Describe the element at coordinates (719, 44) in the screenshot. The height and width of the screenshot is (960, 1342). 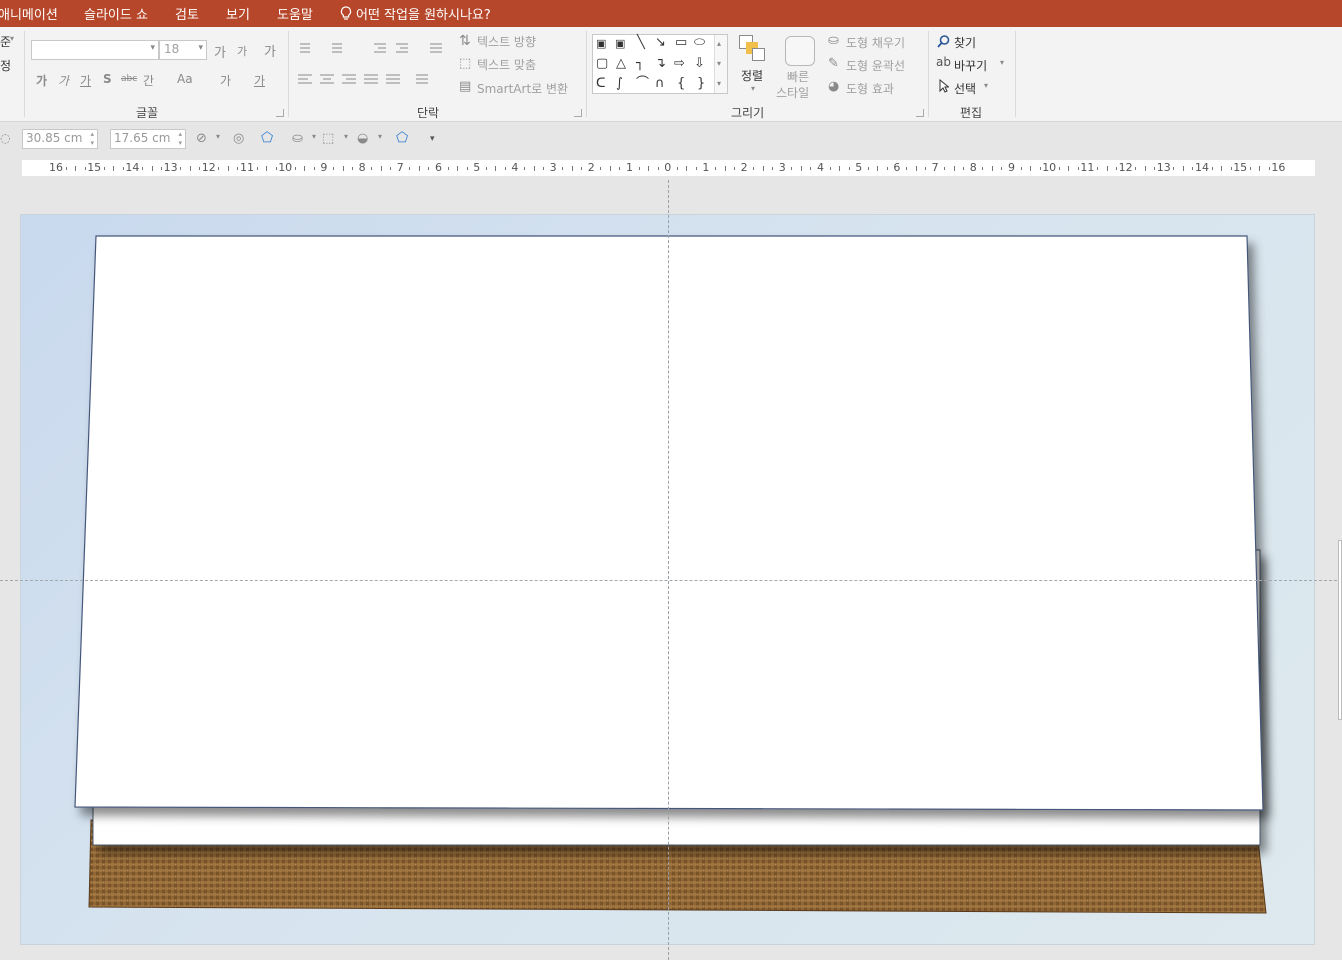
I see `chevron-up-icon: ▴` at that location.